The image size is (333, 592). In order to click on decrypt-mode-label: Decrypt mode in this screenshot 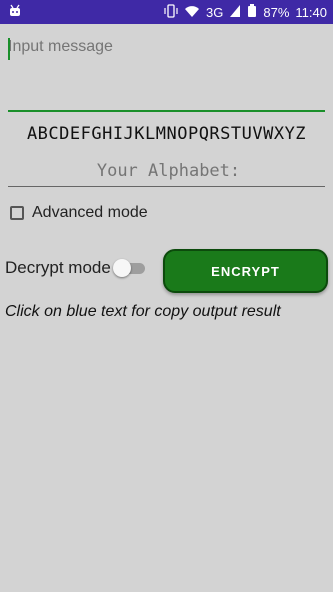, I will do `click(58, 267)`.